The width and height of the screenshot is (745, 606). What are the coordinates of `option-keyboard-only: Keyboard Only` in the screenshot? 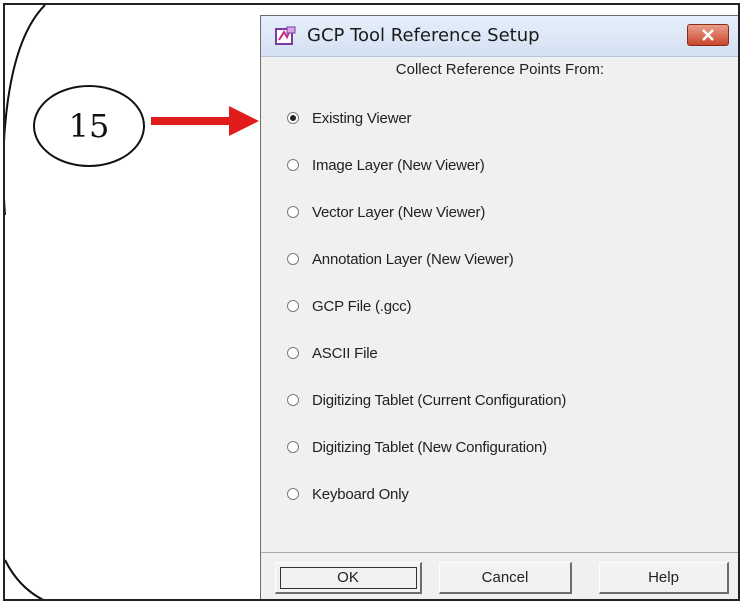 It's located at (348, 494).